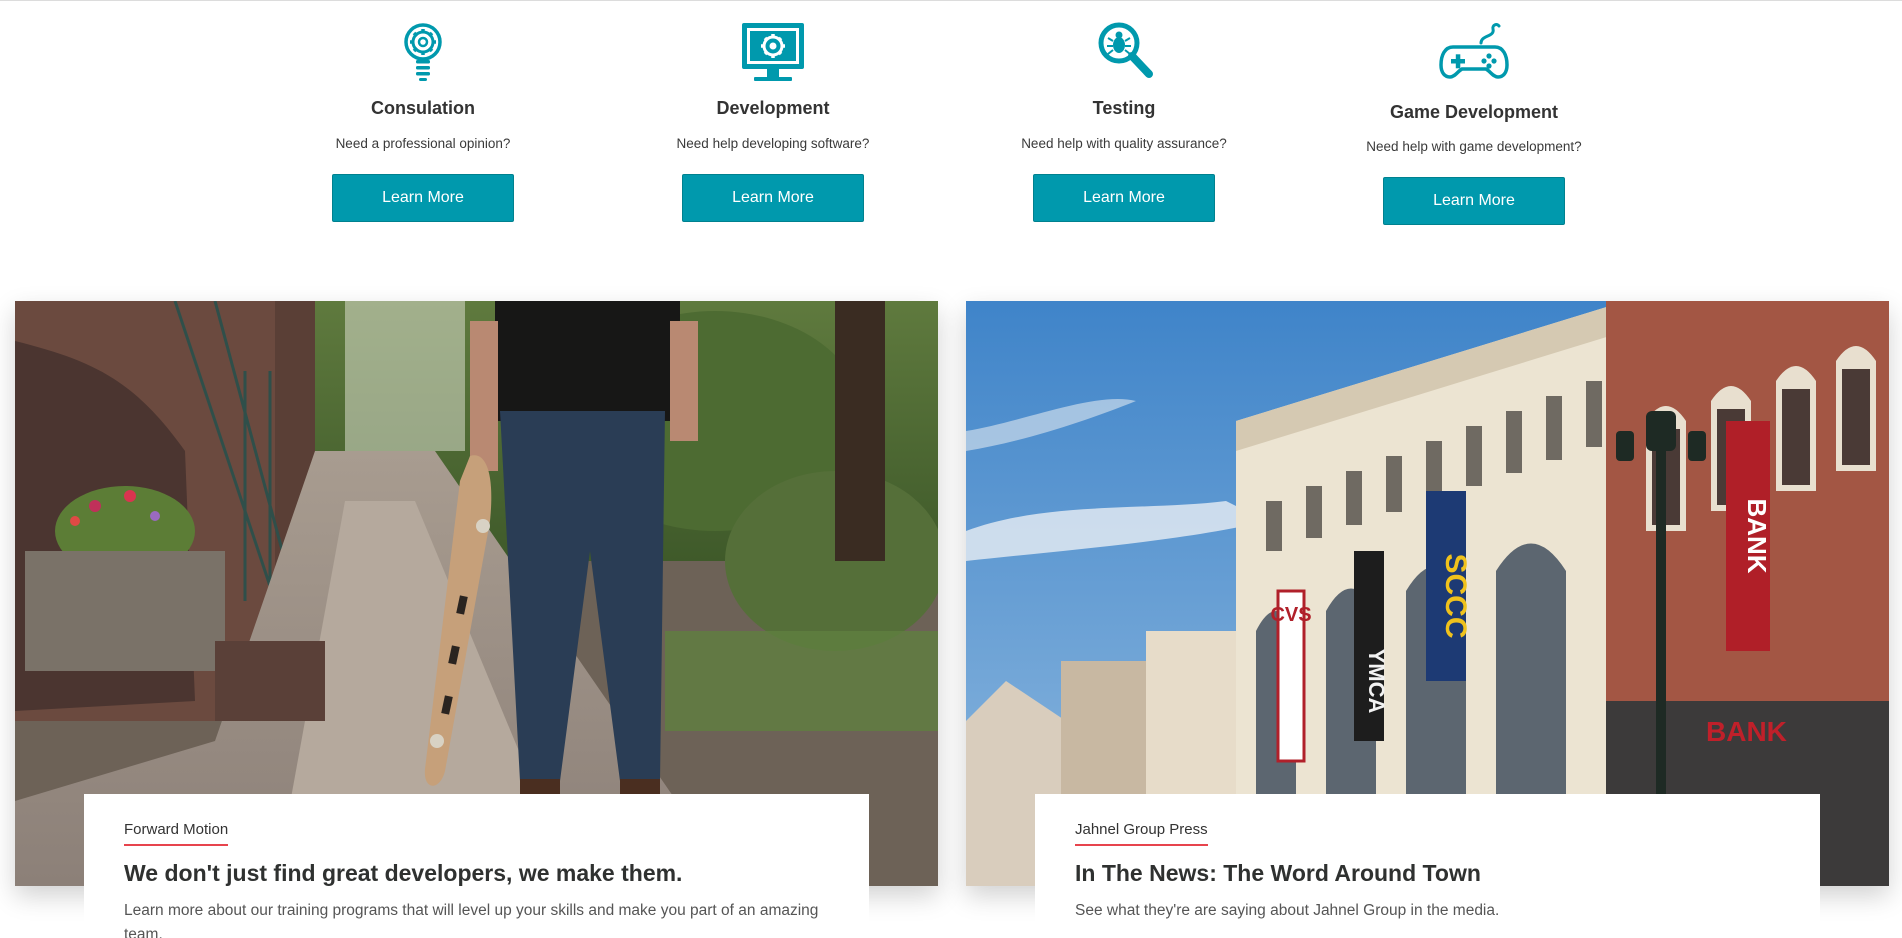  What do you see at coordinates (1376, 681) in the screenshot?
I see `sign-ymca: YMCA` at bounding box center [1376, 681].